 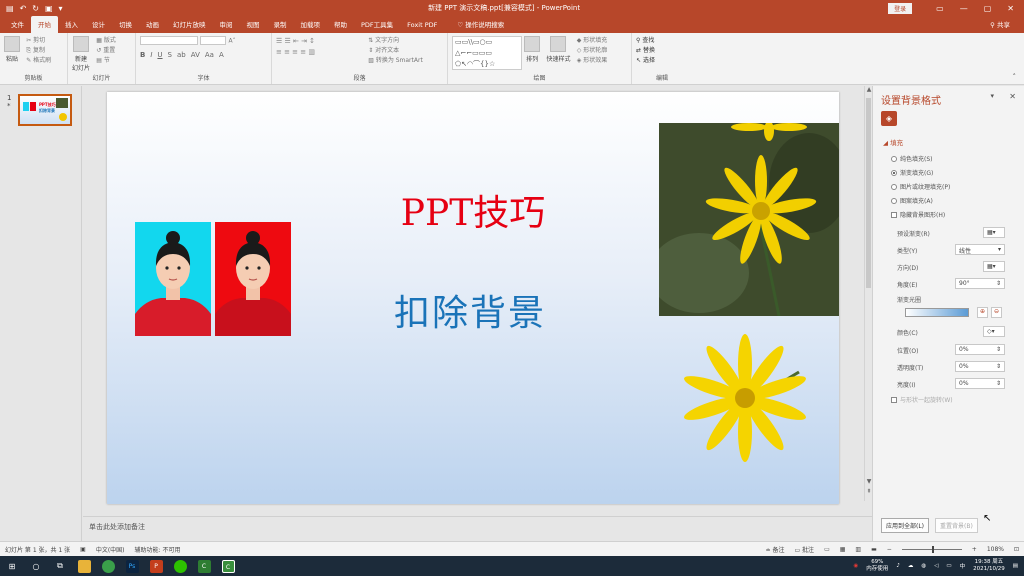 What do you see at coordinates (974, 549) in the screenshot?
I see `zoom-in-icon: +` at bounding box center [974, 549].